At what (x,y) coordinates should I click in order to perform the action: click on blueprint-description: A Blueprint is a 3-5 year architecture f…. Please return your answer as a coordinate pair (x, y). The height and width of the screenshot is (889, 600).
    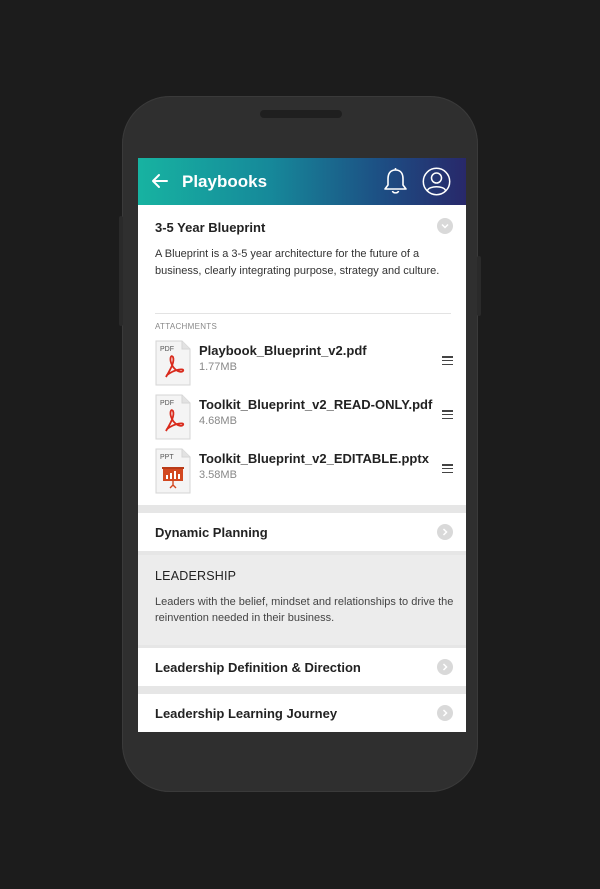
    Looking at the image, I should click on (297, 262).